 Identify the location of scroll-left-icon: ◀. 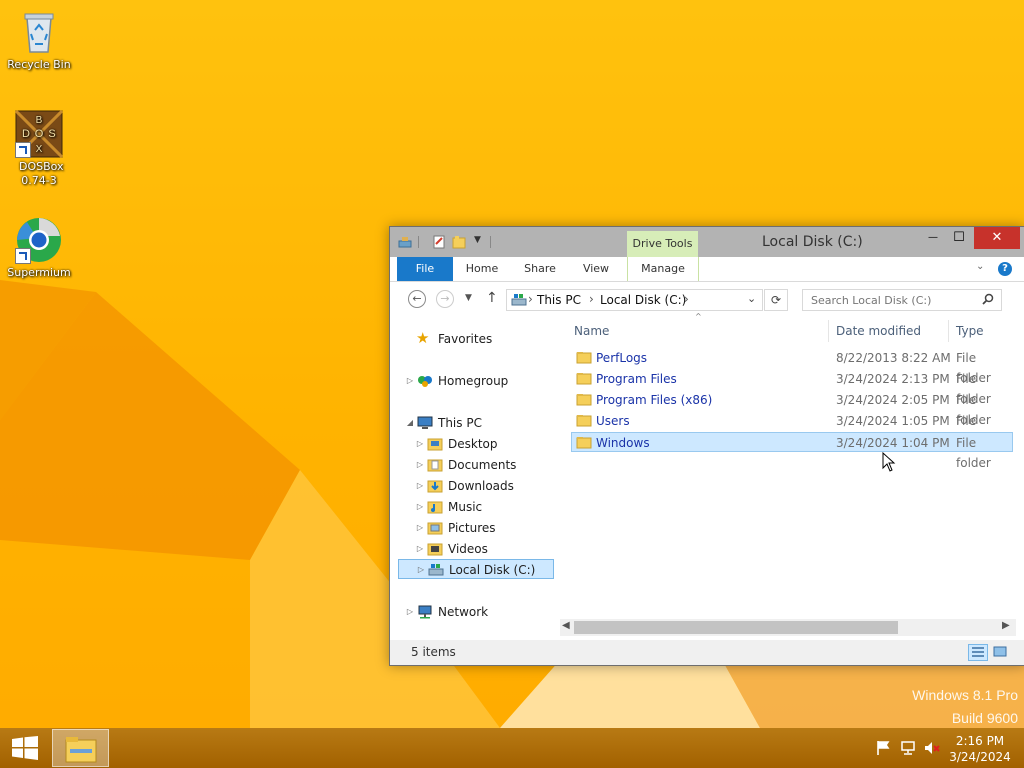
(566, 625).